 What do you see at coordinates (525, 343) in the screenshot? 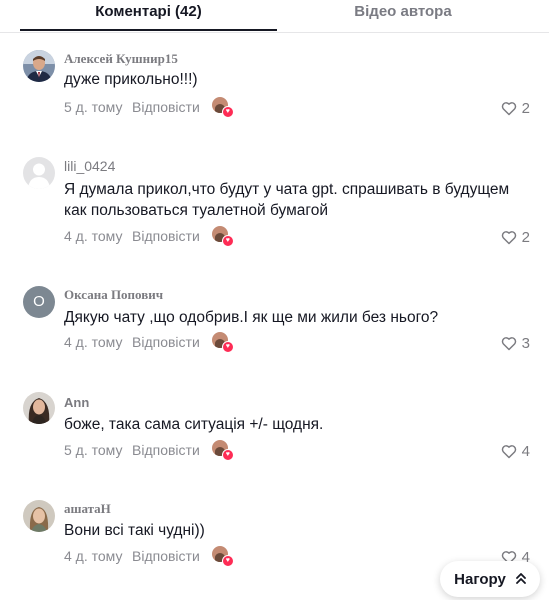
I see `like-count: 3` at bounding box center [525, 343].